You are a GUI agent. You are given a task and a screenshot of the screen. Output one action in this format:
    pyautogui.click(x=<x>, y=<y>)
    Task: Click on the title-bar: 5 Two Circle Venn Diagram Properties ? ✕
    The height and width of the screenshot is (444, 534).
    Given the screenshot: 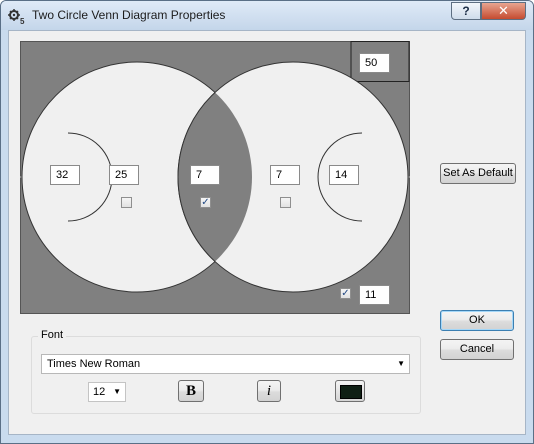 What is the action you would take?
    pyautogui.click(x=267, y=15)
    